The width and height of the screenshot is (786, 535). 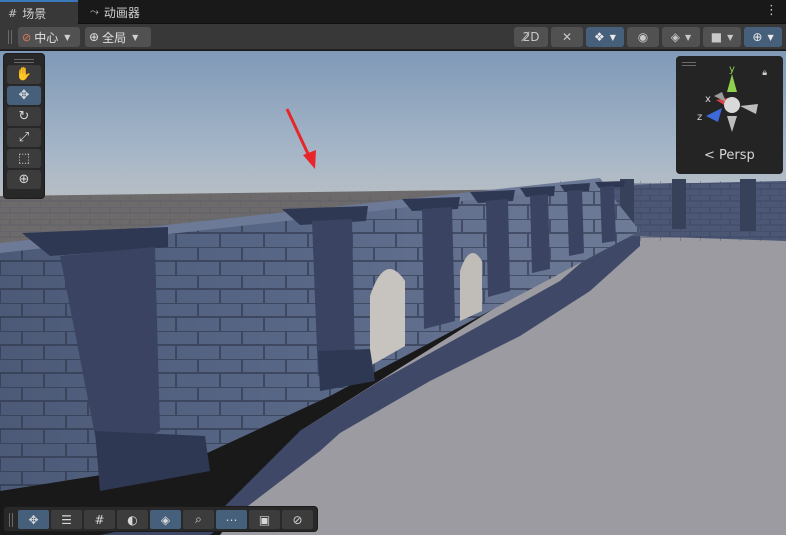 I want to click on arch-opening, so click(x=471, y=287).